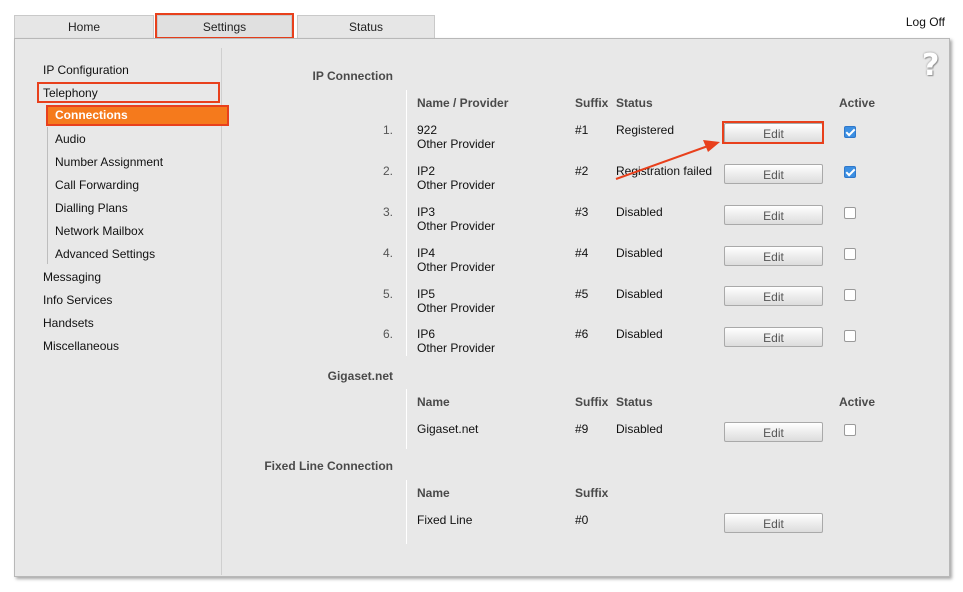 The width and height of the screenshot is (963, 592). I want to click on edit-button-fixed-line: Edit, so click(773, 523).